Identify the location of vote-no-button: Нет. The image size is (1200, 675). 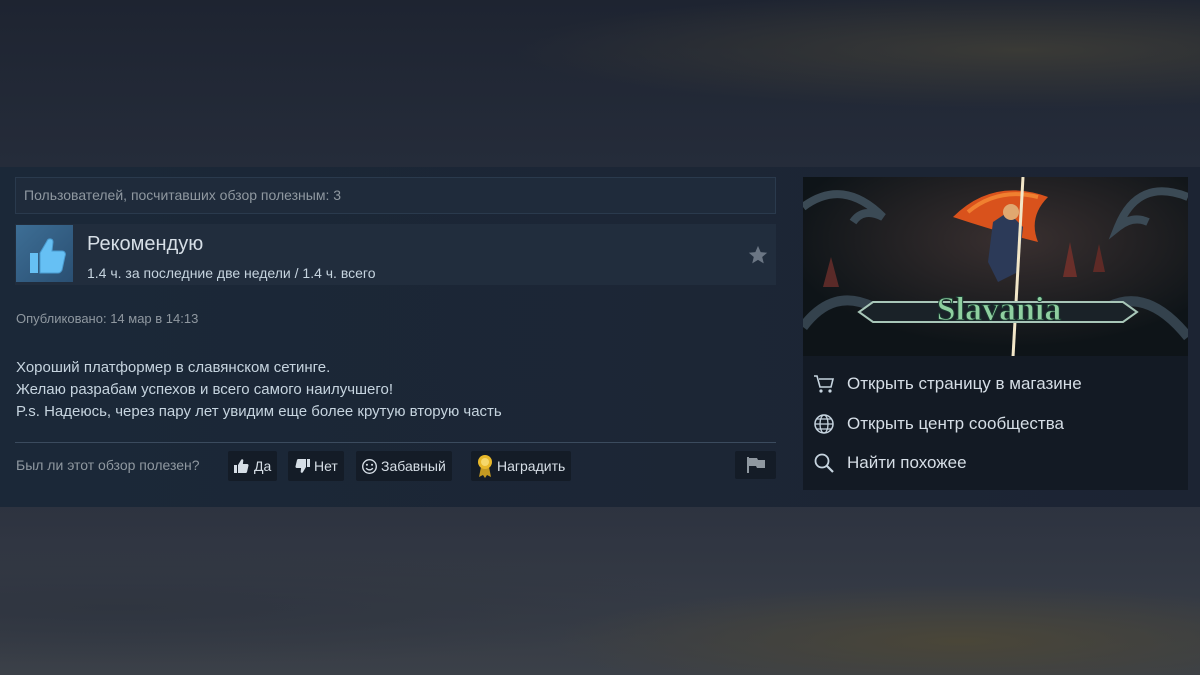
(316, 466).